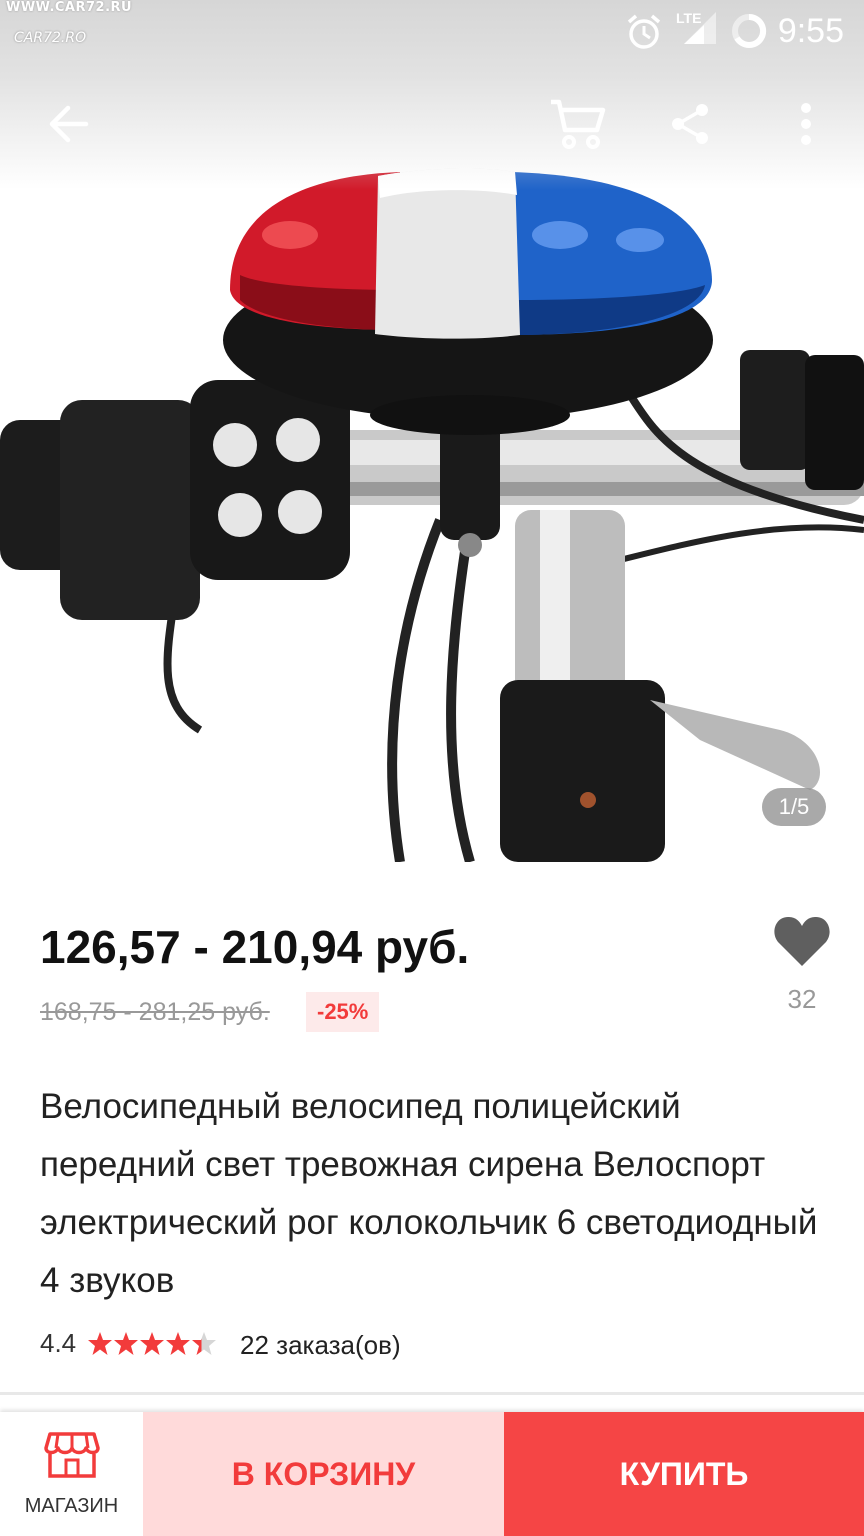 This screenshot has width=864, height=1536. Describe the element at coordinates (749, 33) in the screenshot. I see `battery-icon` at that location.